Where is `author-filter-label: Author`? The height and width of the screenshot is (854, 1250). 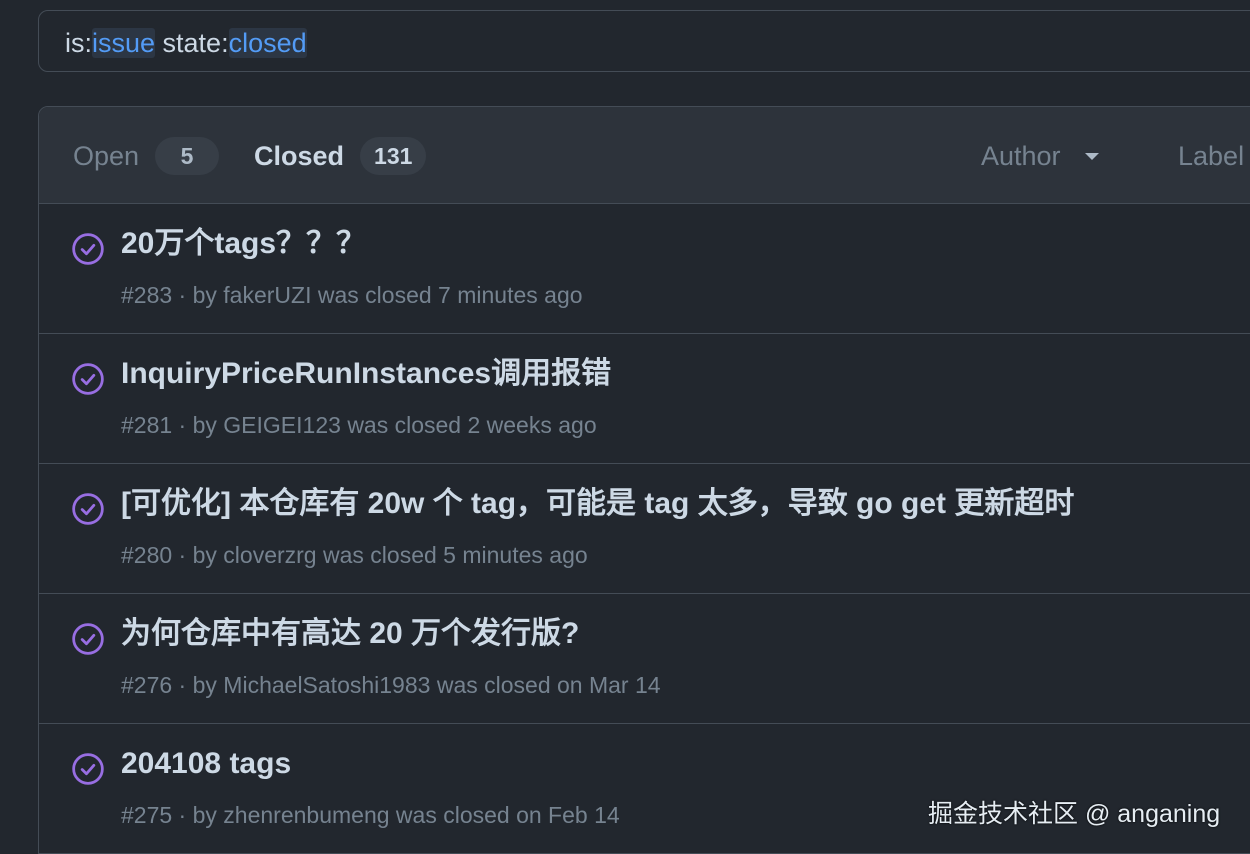 author-filter-label: Author is located at coordinates (1021, 155).